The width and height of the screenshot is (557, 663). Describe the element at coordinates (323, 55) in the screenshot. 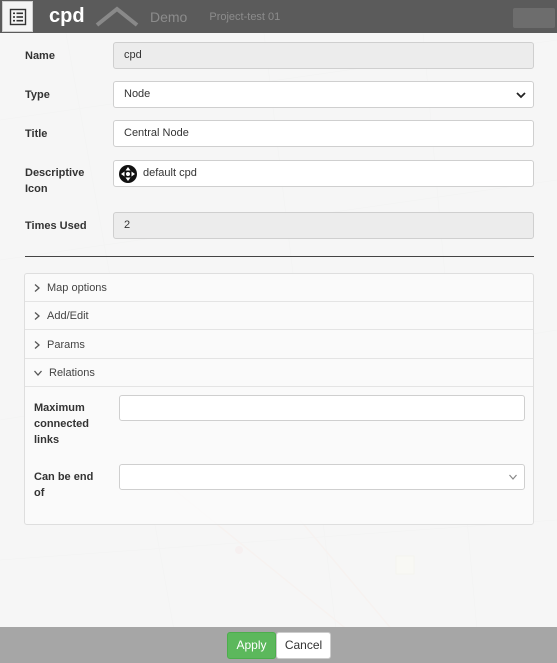

I see `name-field: cpd` at that location.